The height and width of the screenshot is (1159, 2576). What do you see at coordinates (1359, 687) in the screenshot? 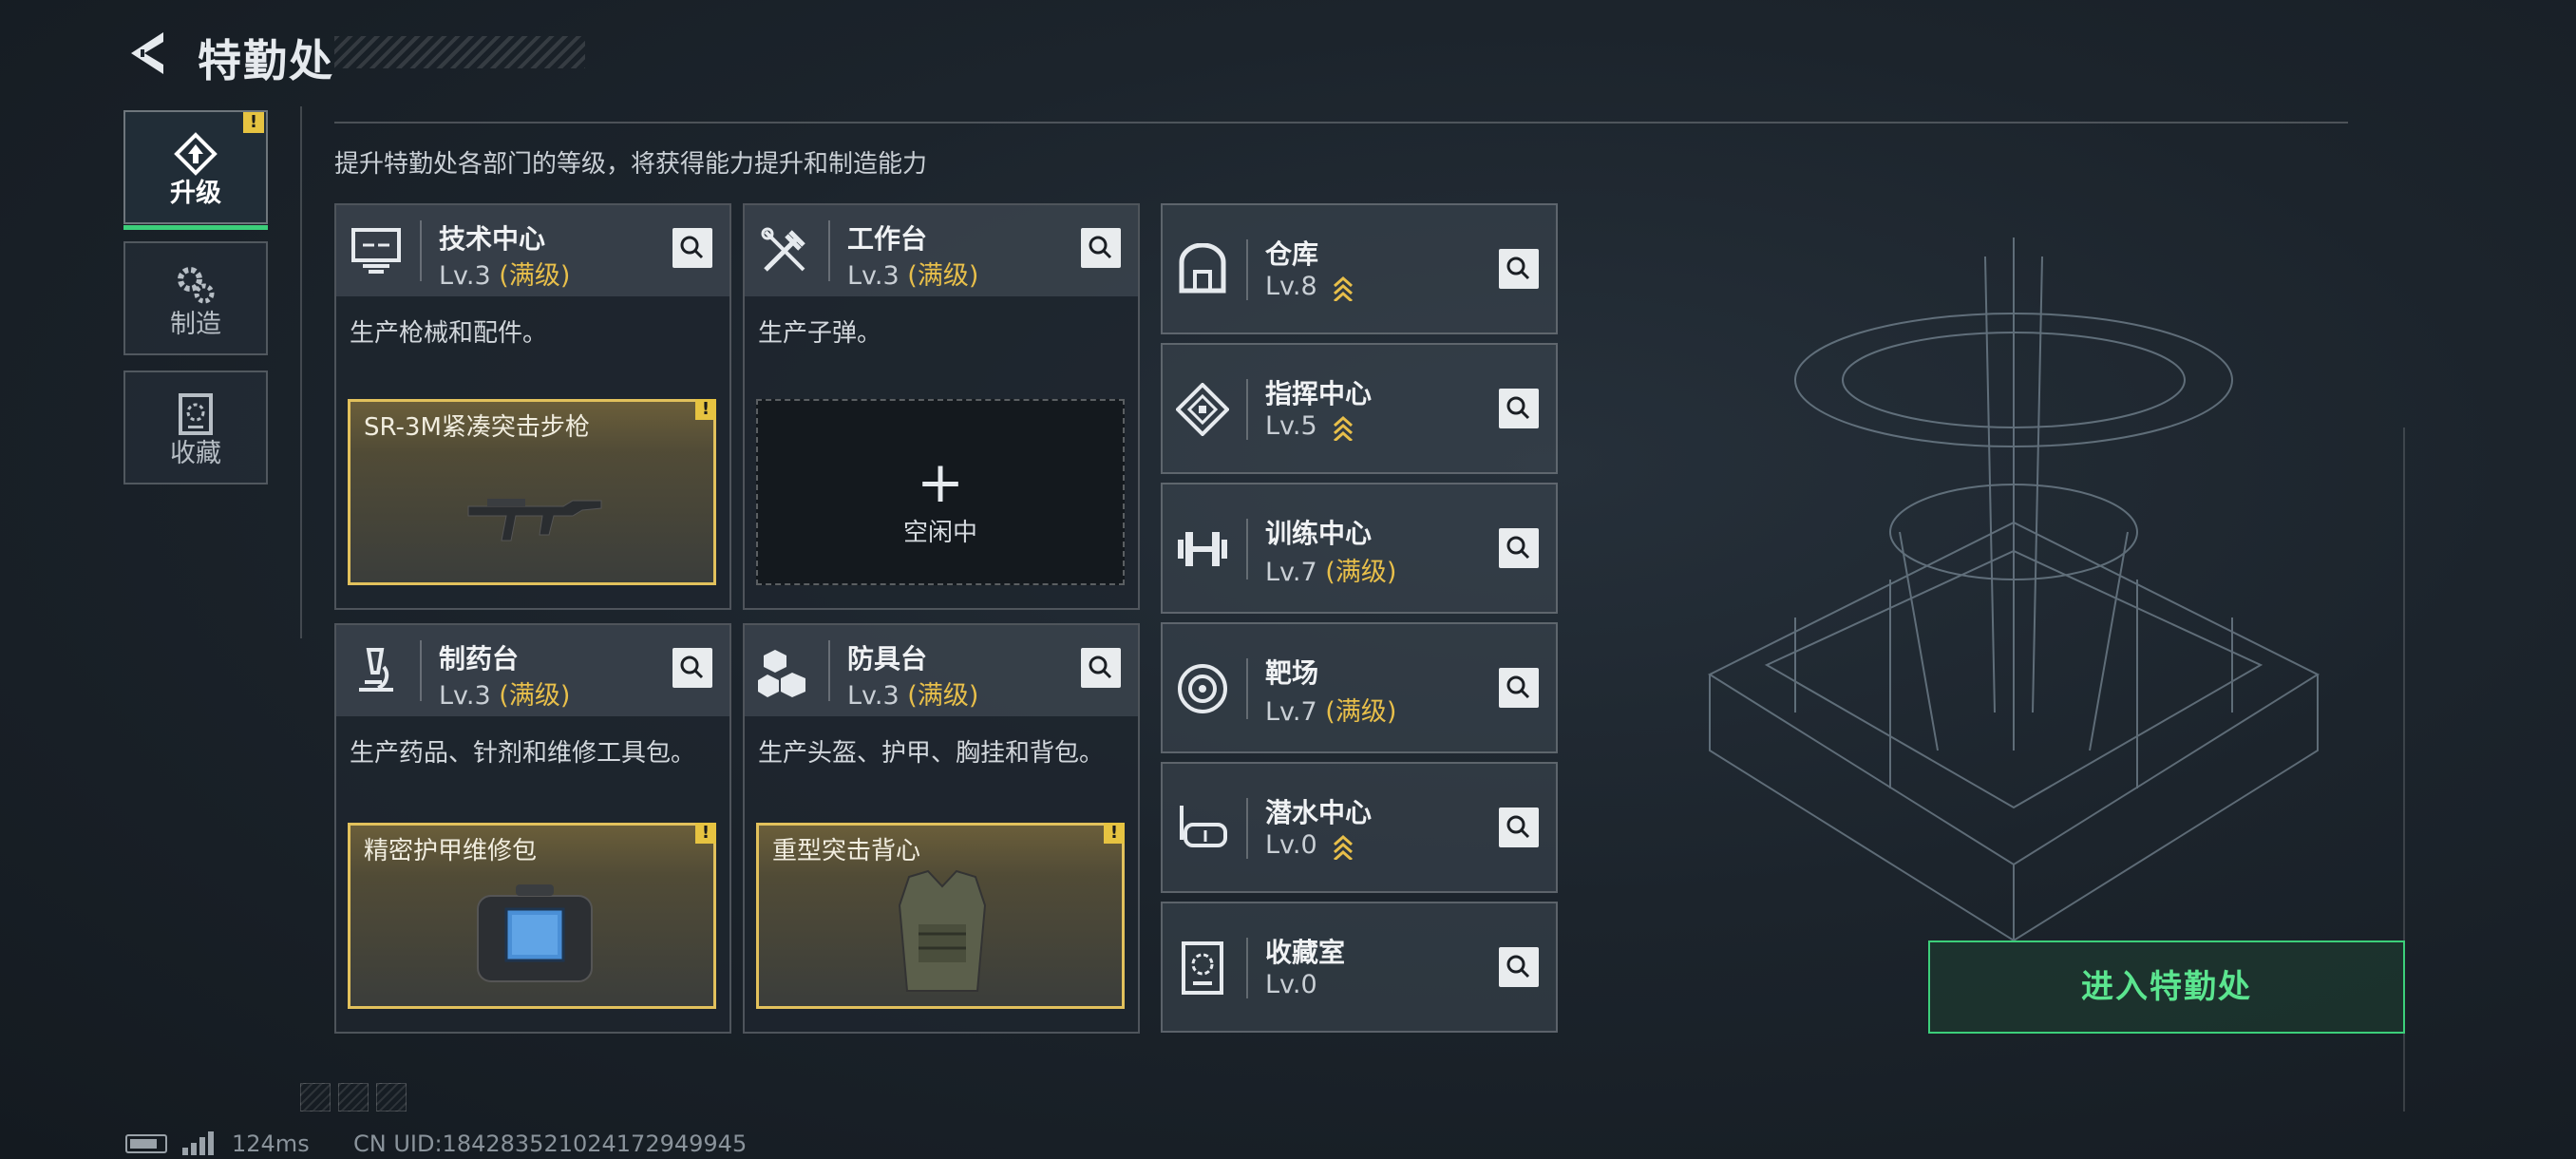
I see `facility-card-shooting-range: 靶场 Lv.7 (满级)` at bounding box center [1359, 687].